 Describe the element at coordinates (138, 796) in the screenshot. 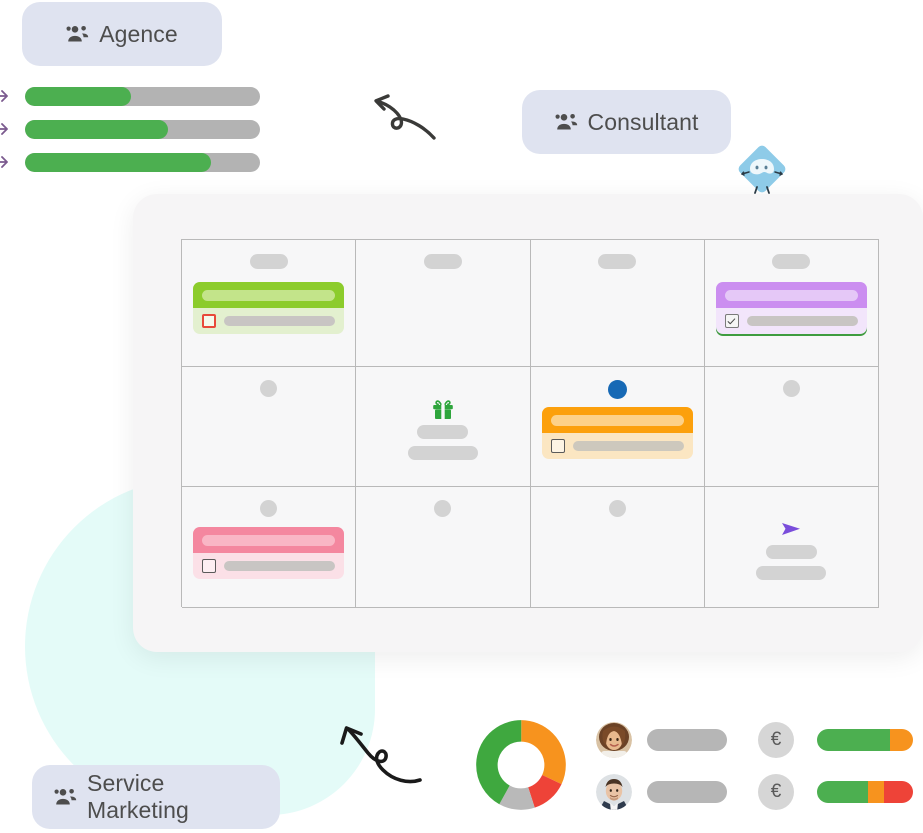

I see `tag-label: Service Marketing` at that location.